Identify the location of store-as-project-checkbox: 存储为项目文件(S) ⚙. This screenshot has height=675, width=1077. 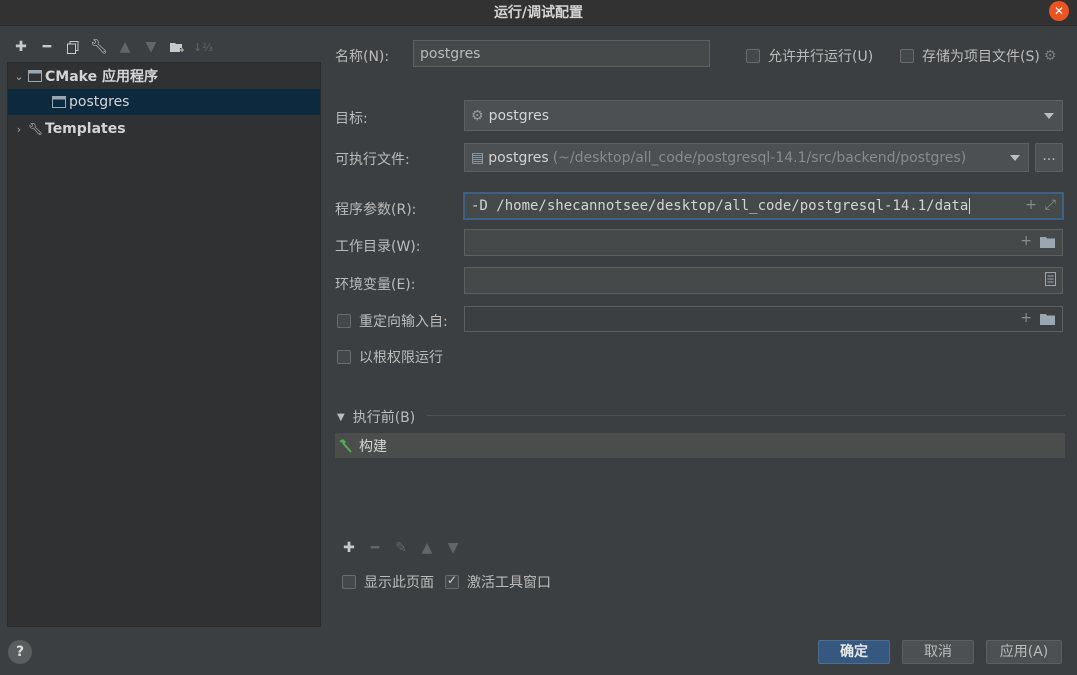
(978, 56).